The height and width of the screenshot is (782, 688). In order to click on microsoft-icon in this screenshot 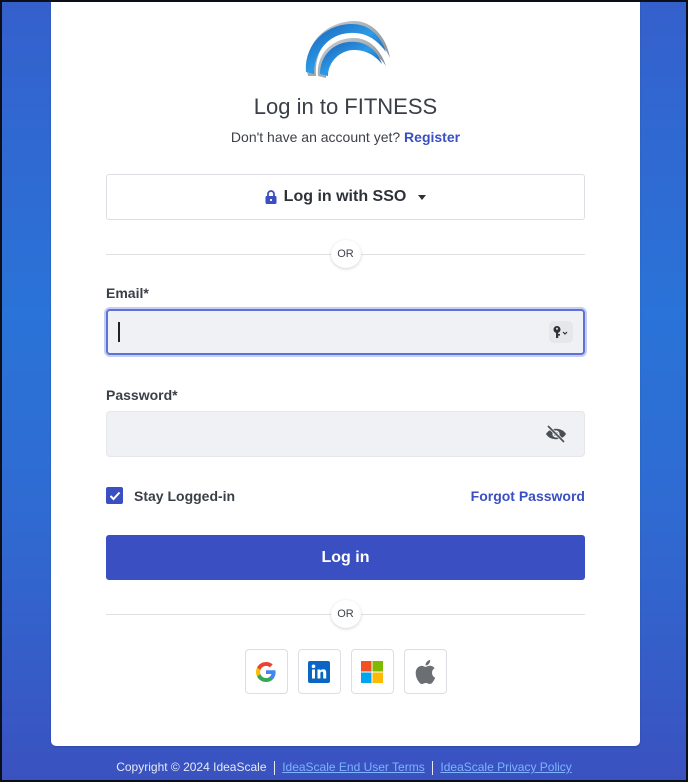, I will do `click(372, 671)`.